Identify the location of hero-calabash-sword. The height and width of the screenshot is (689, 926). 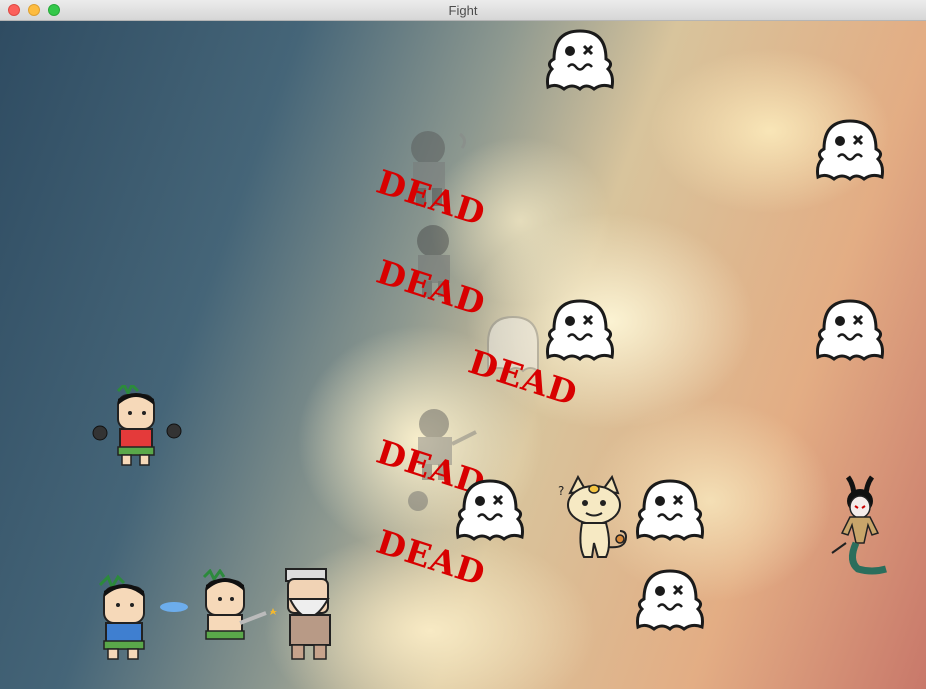
(237, 612).